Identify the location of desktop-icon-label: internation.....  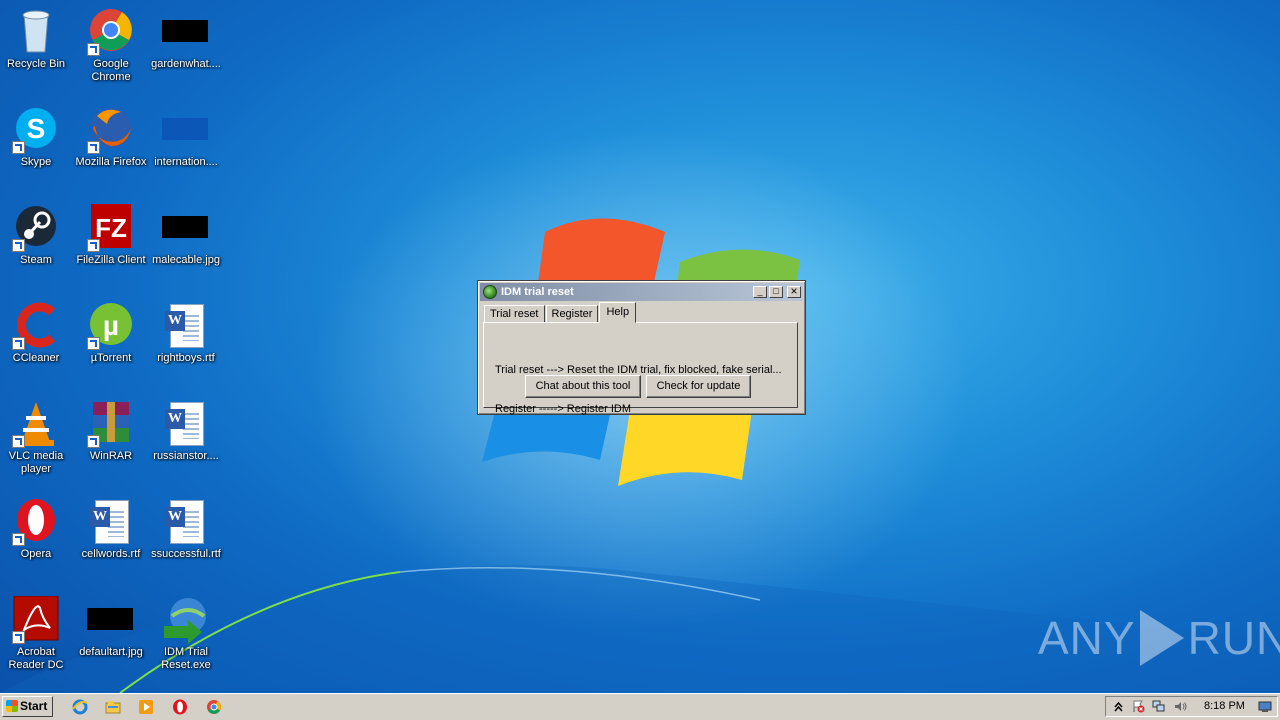
(186, 162).